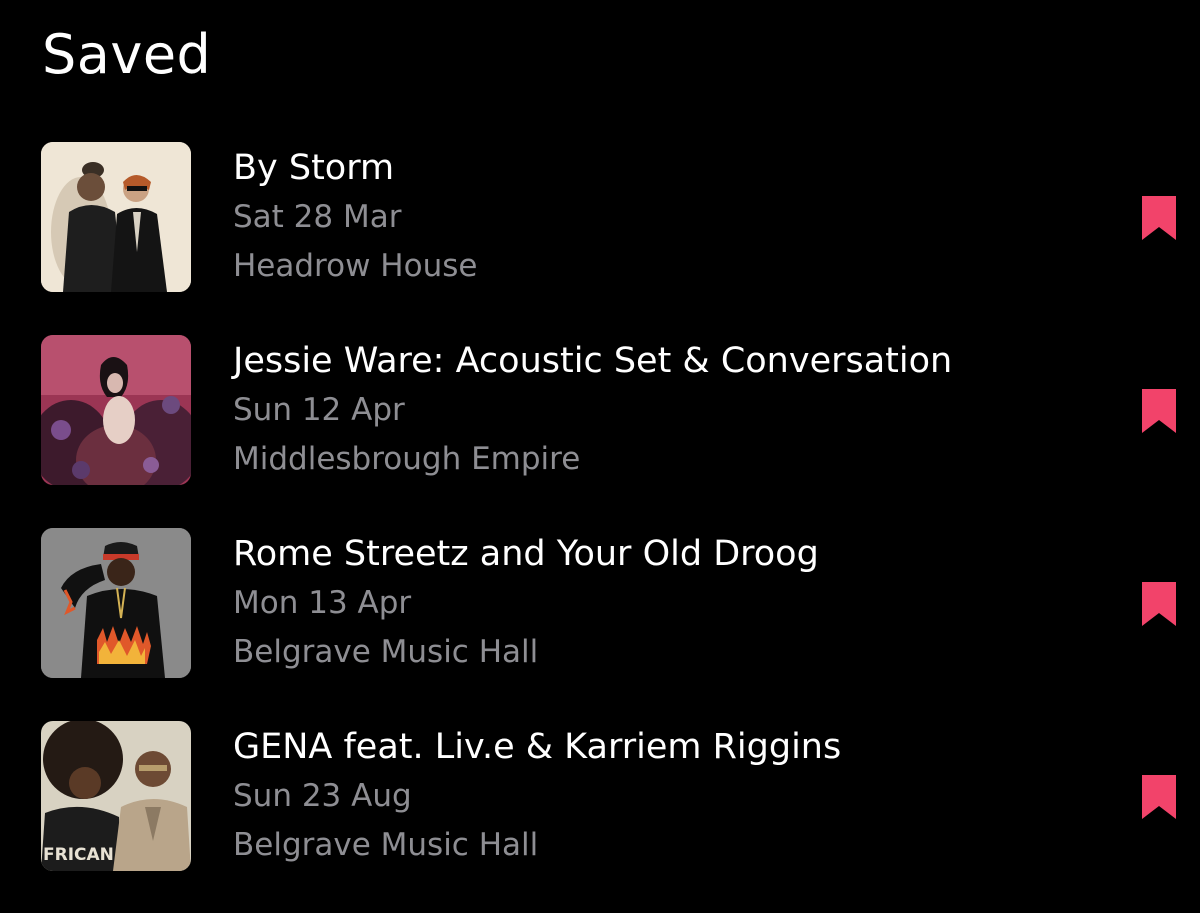 The height and width of the screenshot is (913, 1200). Describe the element at coordinates (317, 217) in the screenshot. I see `event-date: Sat 28 Mar` at that location.